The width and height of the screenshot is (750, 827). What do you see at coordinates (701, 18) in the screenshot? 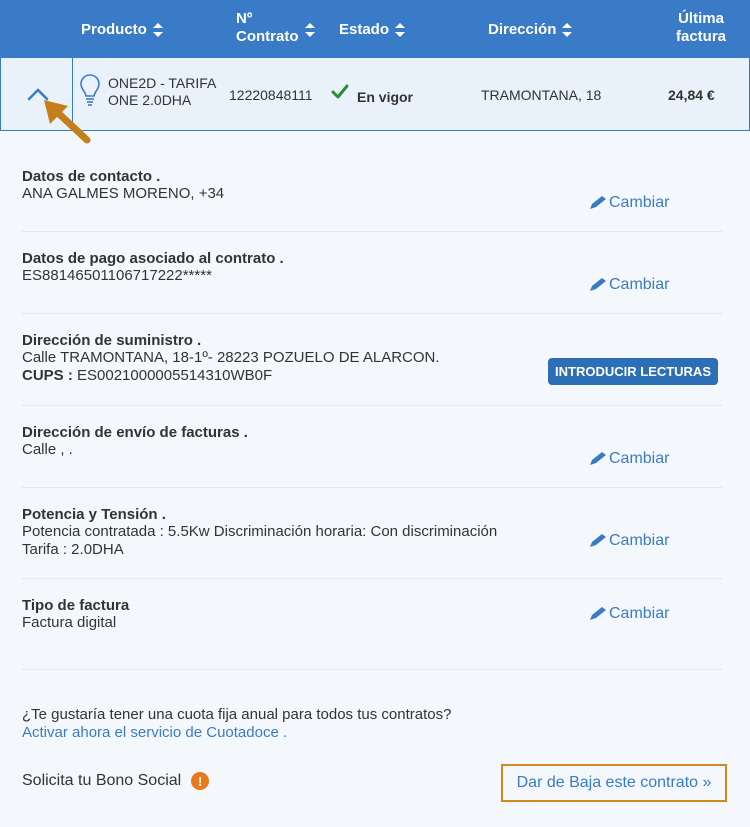
I see `col-factura-label-1: Última` at bounding box center [701, 18].